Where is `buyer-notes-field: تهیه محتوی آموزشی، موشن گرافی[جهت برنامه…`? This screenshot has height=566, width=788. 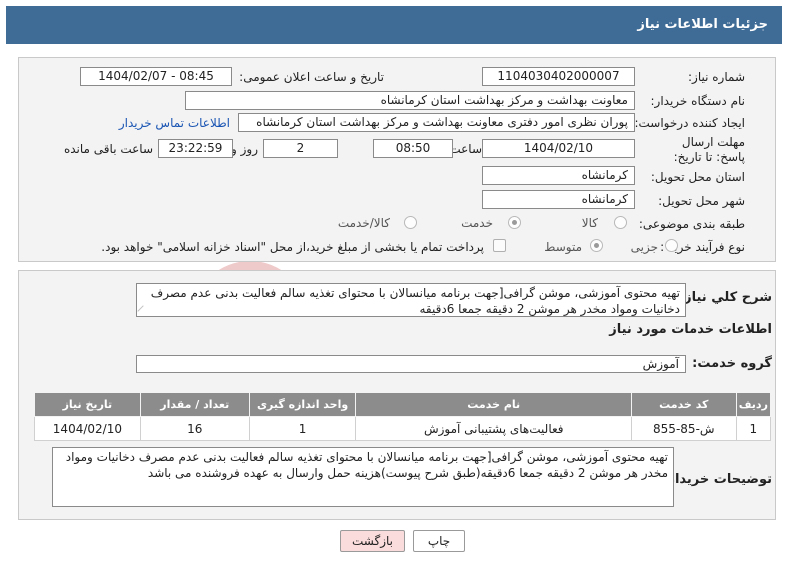
buyer-notes-field: تهیه محتوی آموزشی، موشن گرافی[جهت برنامه… is located at coordinates (363, 477).